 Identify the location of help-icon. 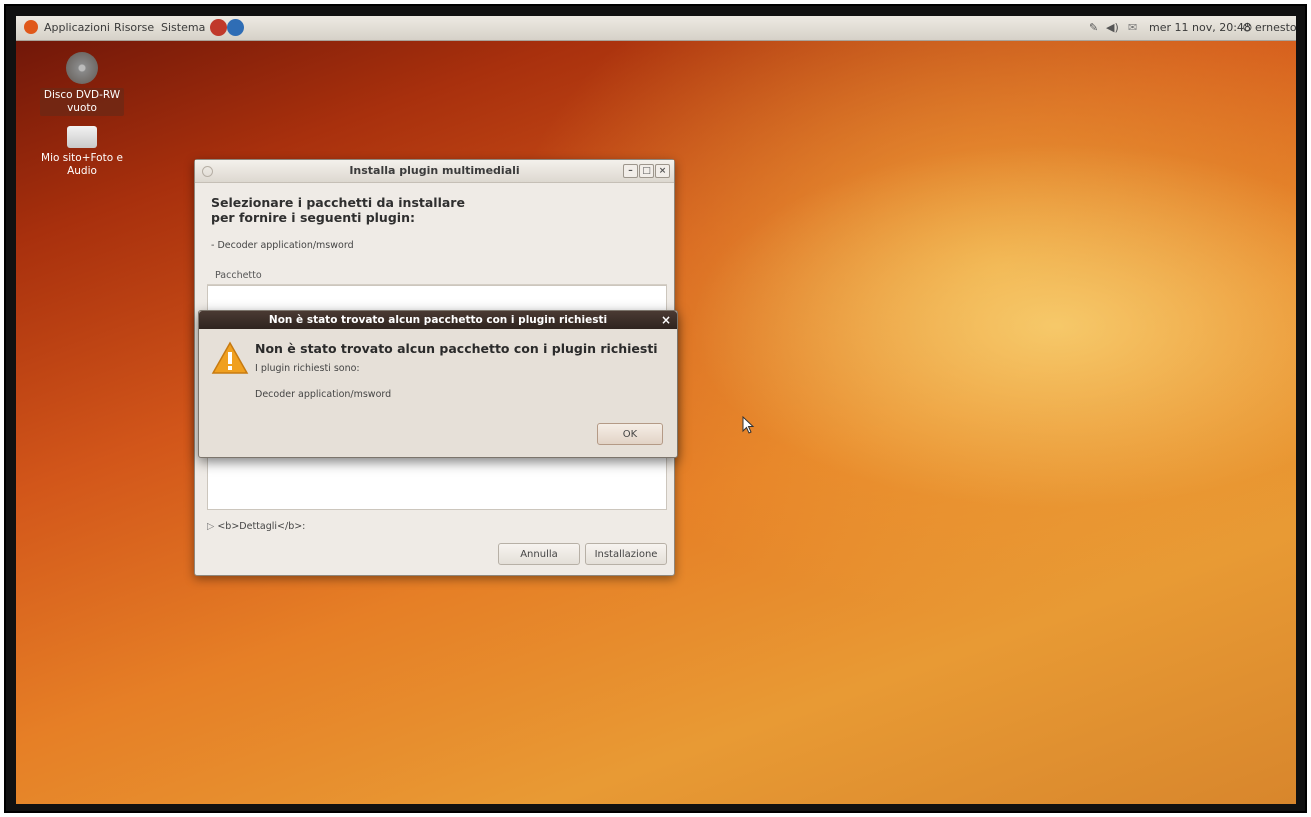
(235, 27).